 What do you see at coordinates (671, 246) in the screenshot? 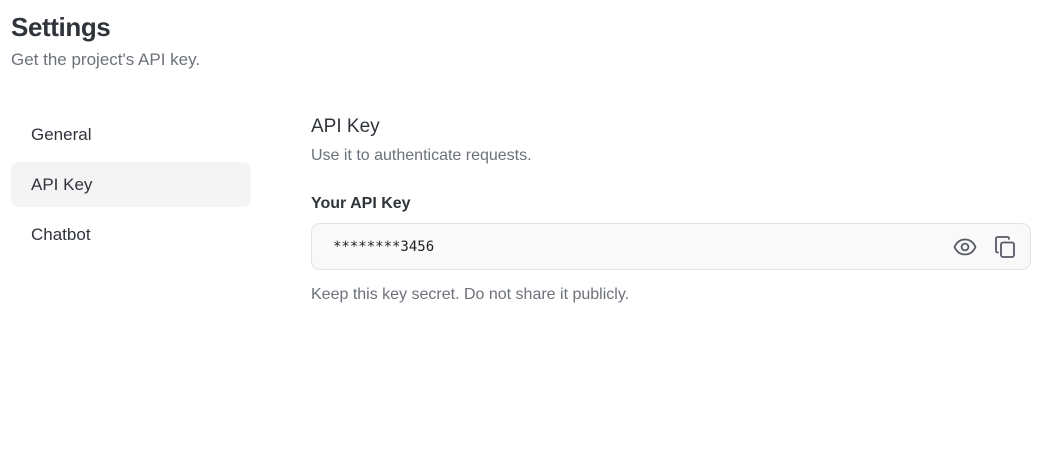
I see `api-key-field: ********3456` at bounding box center [671, 246].